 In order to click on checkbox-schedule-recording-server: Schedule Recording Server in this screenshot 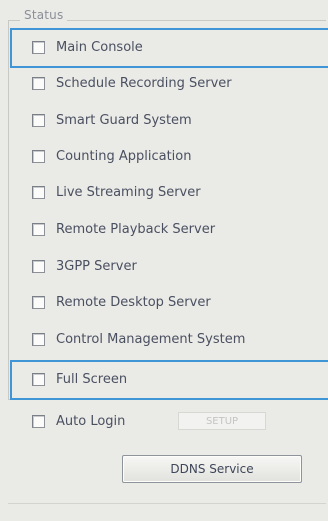, I will do `click(164, 83)`.